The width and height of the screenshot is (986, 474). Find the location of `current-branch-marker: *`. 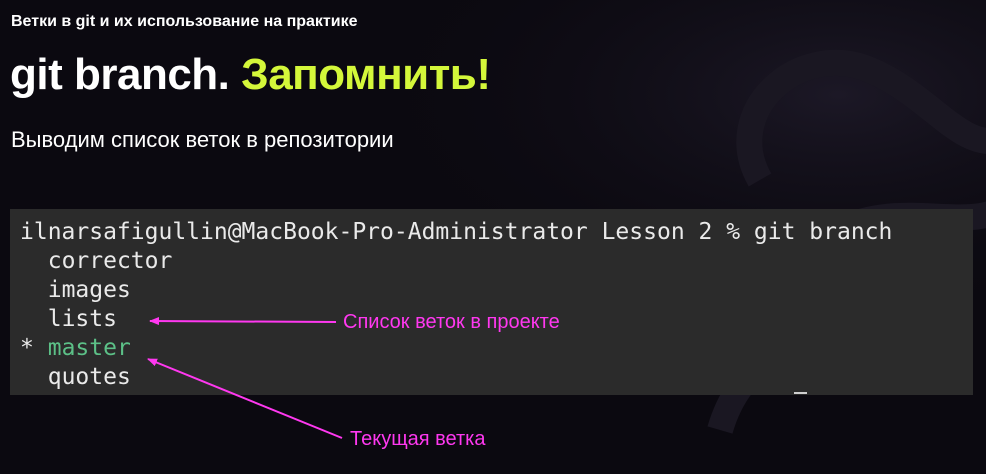

current-branch-marker: * is located at coordinates (27, 348).